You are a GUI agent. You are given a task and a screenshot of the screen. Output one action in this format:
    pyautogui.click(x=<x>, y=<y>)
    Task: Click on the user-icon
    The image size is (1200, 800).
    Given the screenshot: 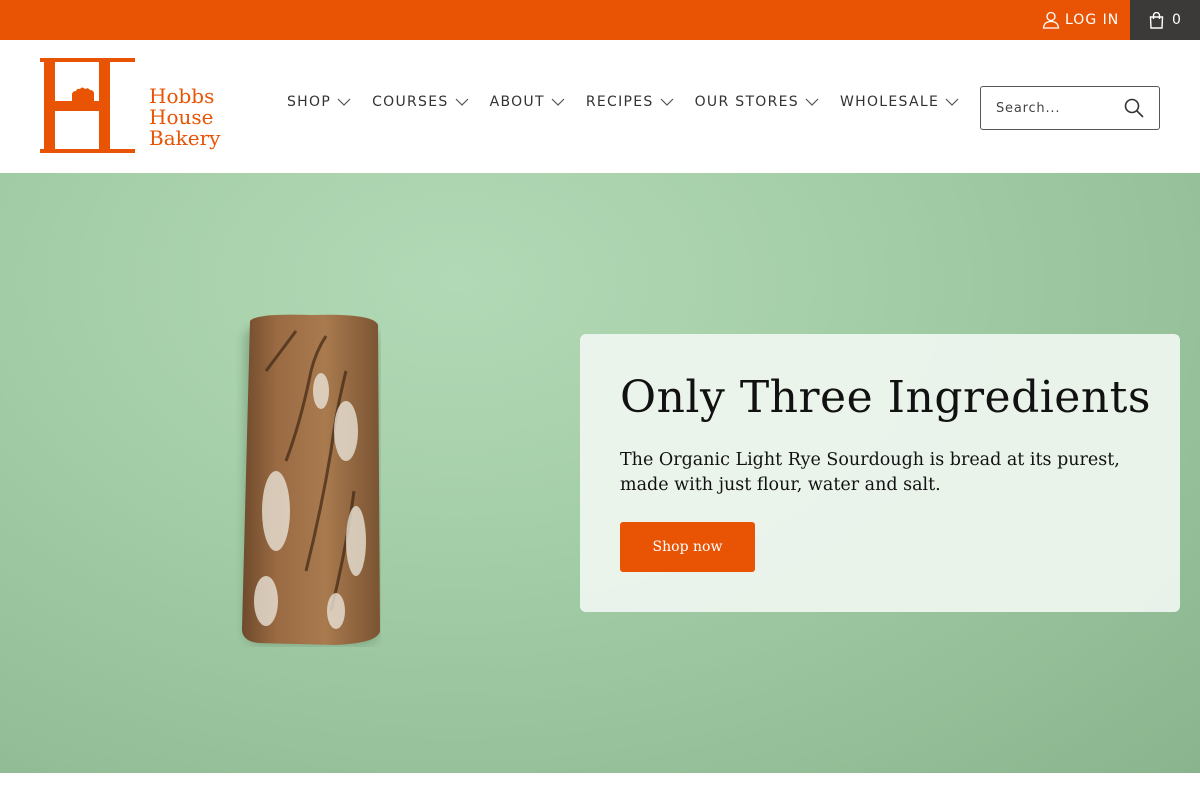 What is the action you would take?
    pyautogui.click(x=1051, y=20)
    